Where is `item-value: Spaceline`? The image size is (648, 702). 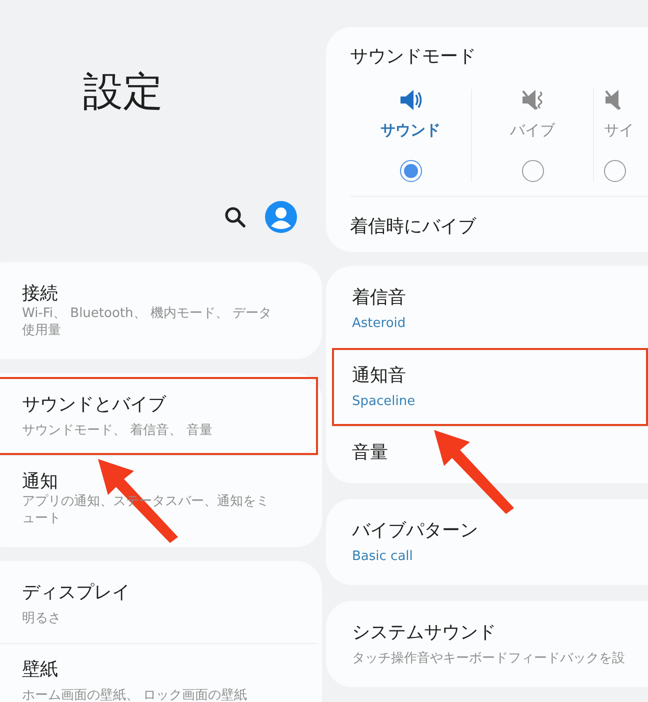
item-value: Spaceline is located at coordinates (384, 402).